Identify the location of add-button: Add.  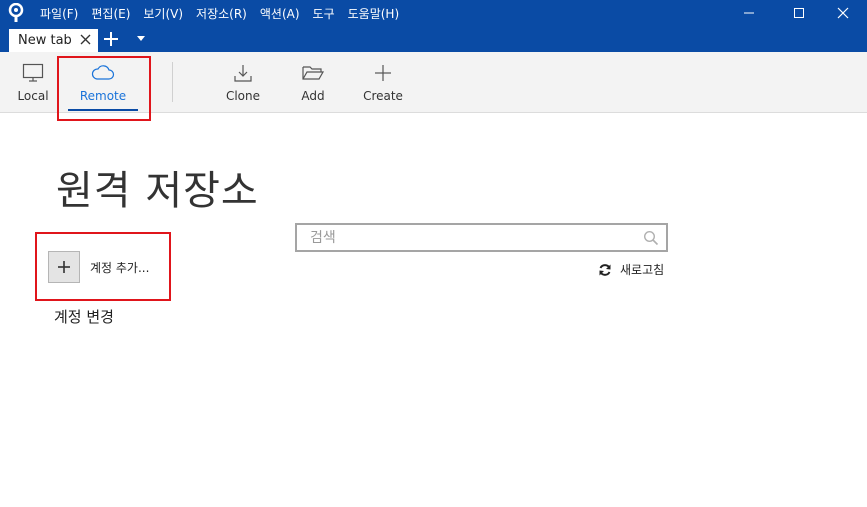
(313, 82).